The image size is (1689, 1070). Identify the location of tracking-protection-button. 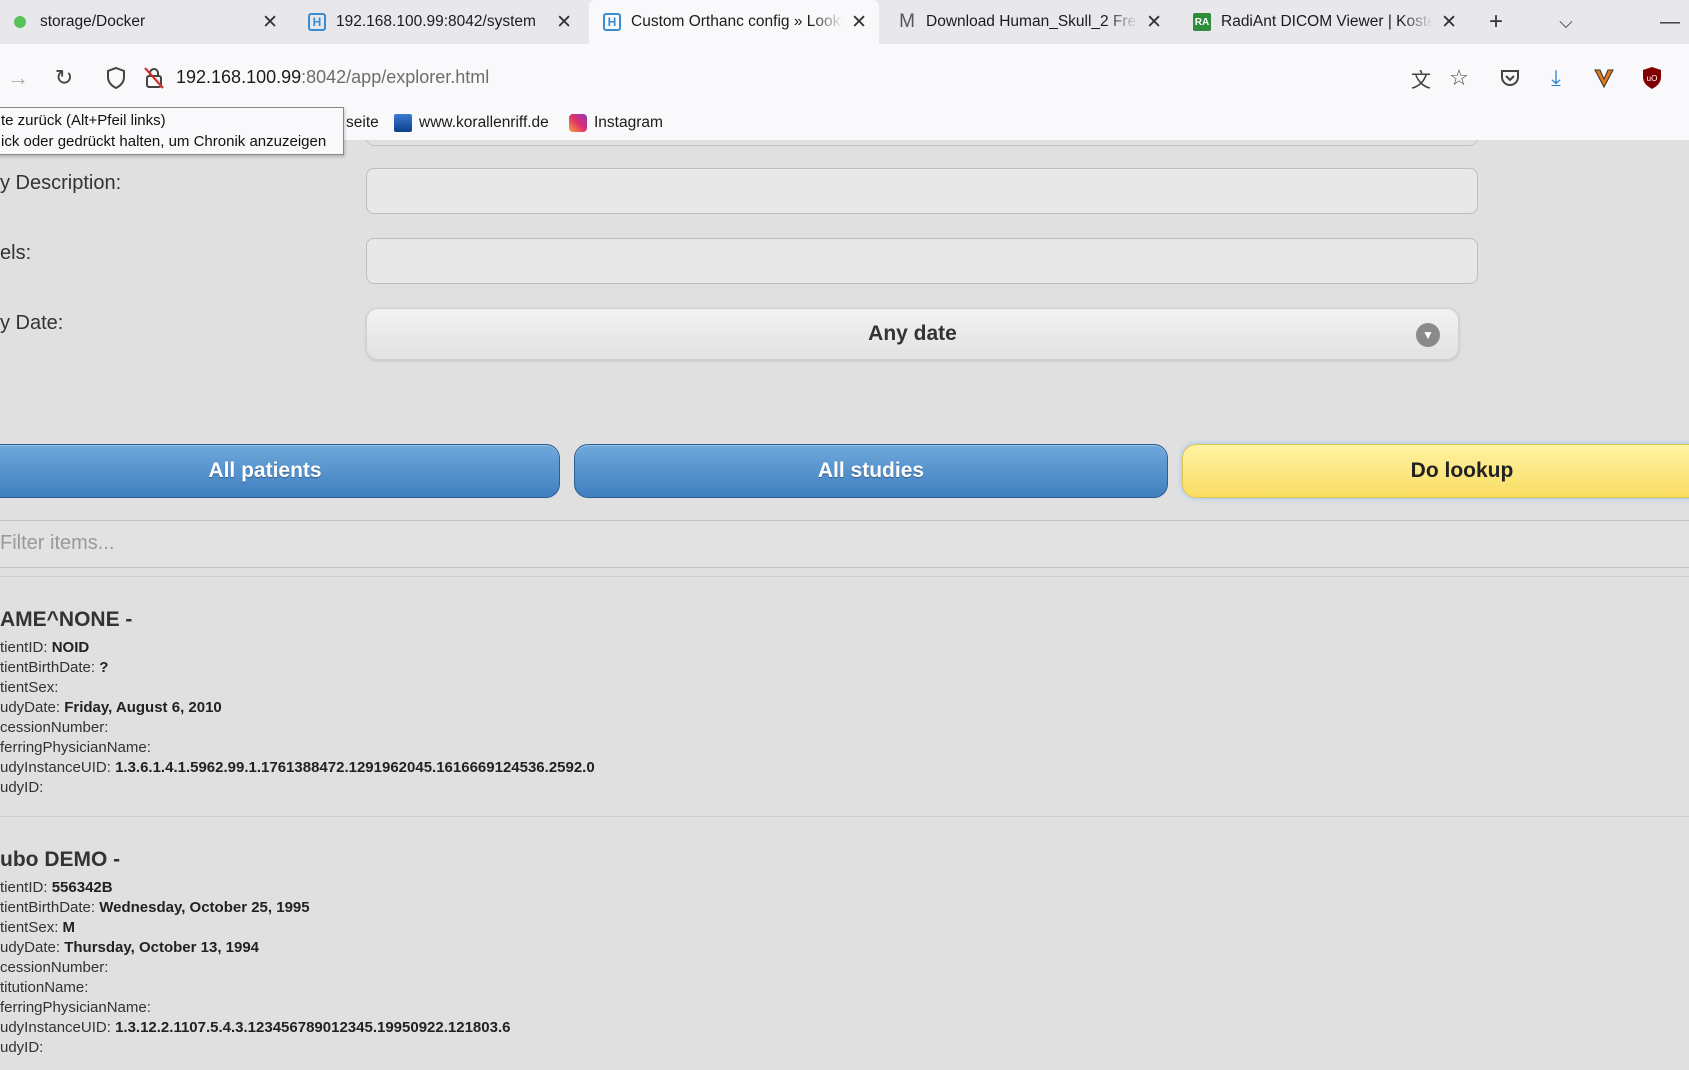
(116, 78).